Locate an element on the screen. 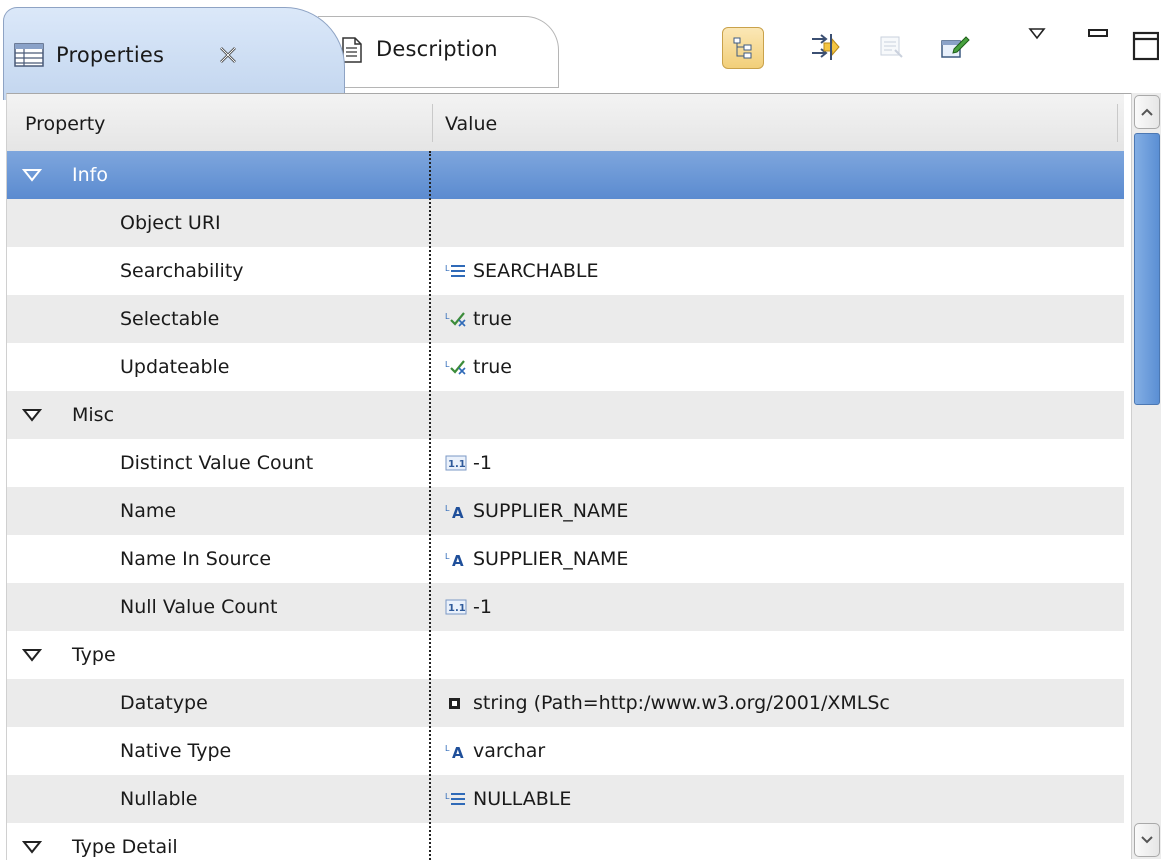 Image resolution: width=1161 pixels, height=860 pixels. chevron-up-icon is located at coordinates (1147, 112).